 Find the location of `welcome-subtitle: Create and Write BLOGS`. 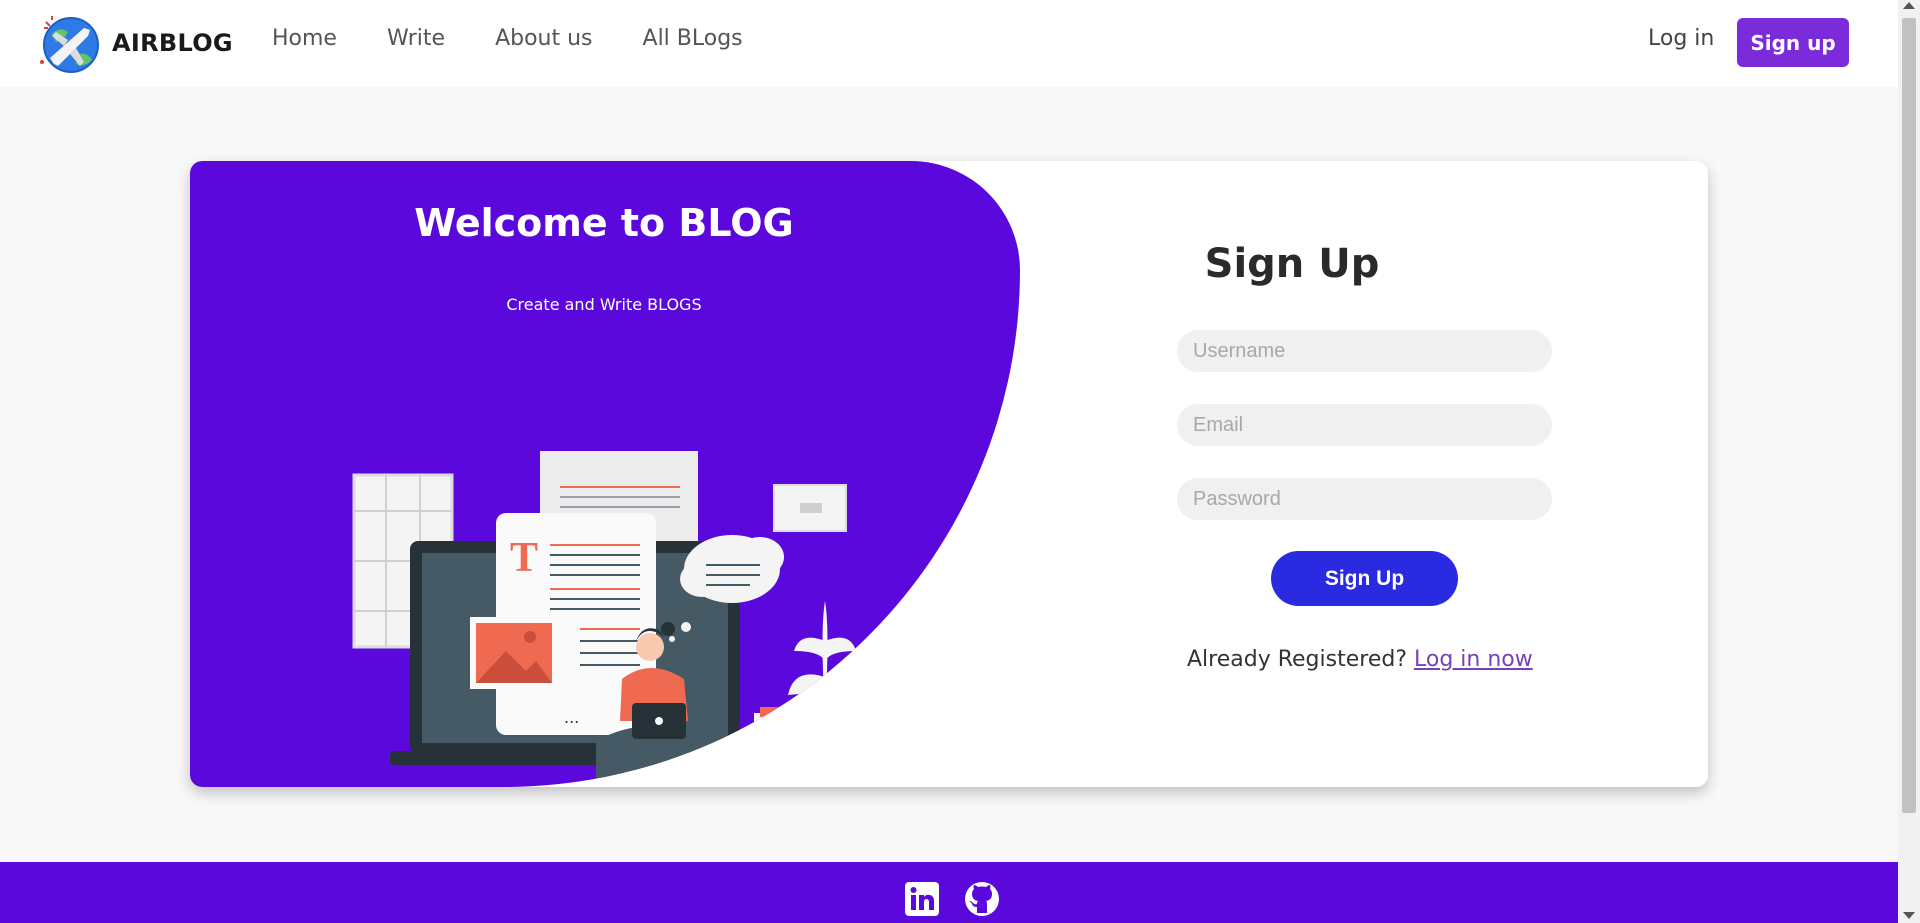

welcome-subtitle: Create and Write BLOGS is located at coordinates (604, 304).